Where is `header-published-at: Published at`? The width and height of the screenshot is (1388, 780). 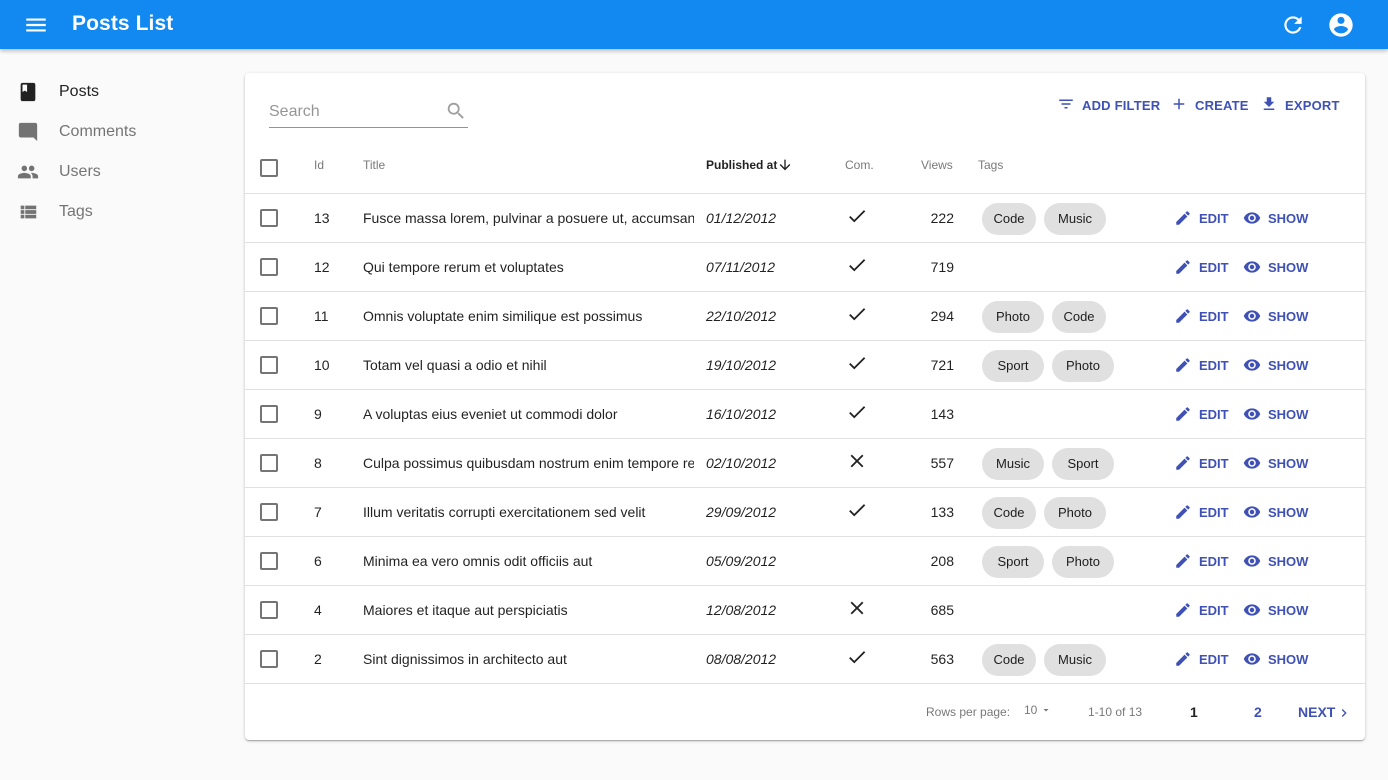
header-published-at: Published at is located at coordinates (748, 165).